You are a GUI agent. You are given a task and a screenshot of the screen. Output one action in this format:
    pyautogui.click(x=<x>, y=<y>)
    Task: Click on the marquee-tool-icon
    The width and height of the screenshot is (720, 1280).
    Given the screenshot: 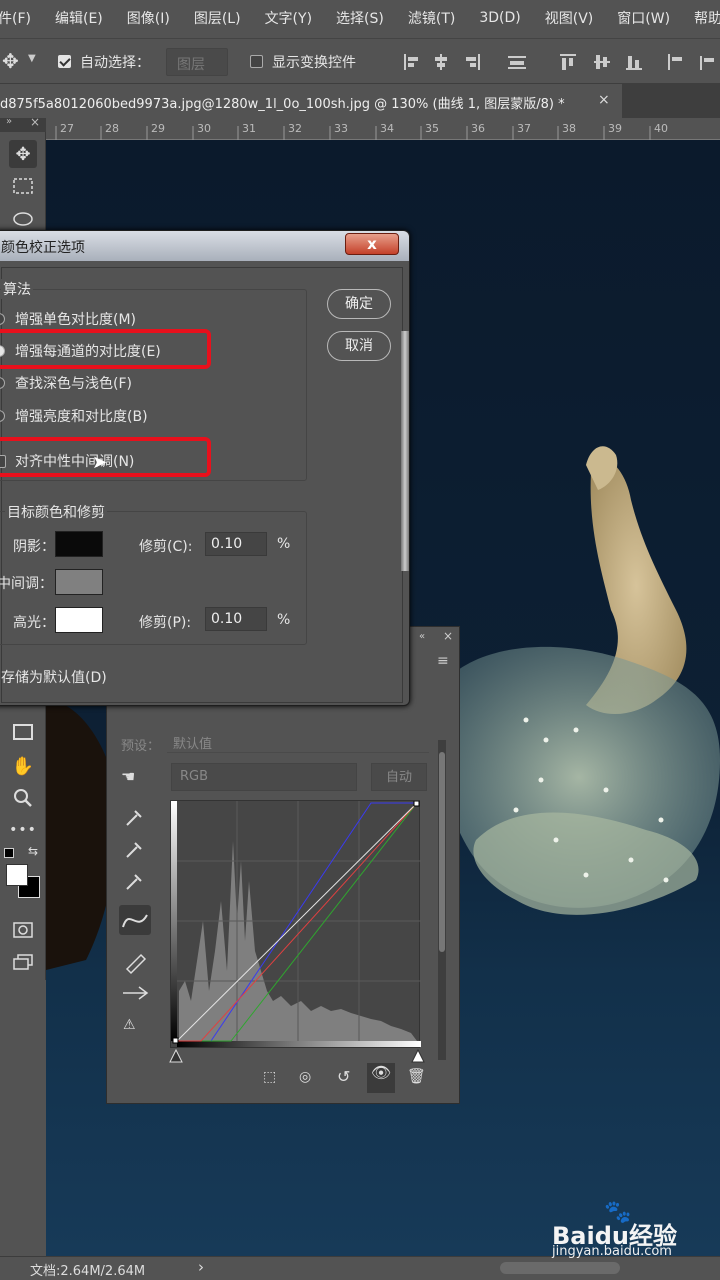 What is the action you would take?
    pyautogui.click(x=23, y=186)
    